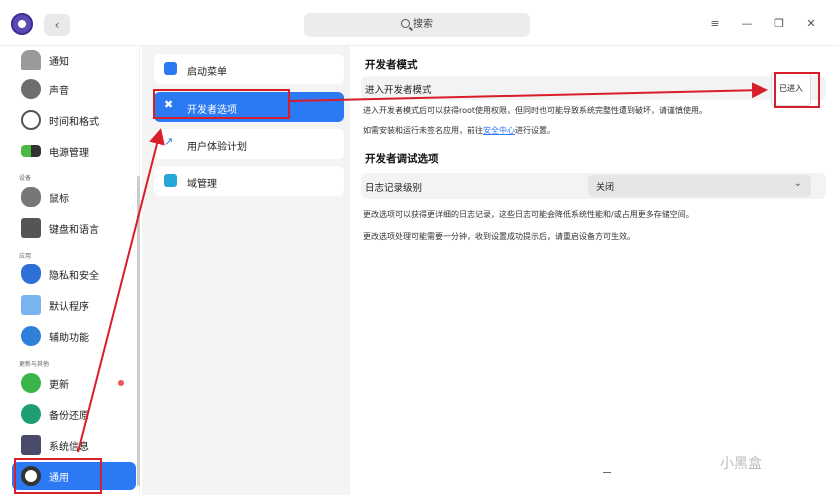  What do you see at coordinates (528, 92) in the screenshot?
I see `arrow-to-entered` at bounding box center [528, 92].